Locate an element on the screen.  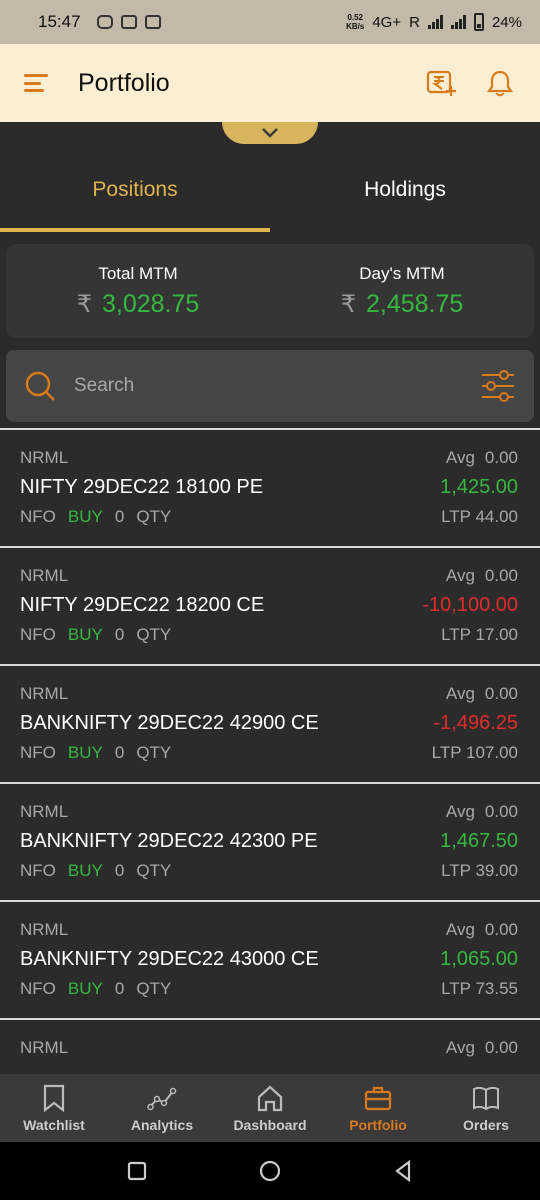
search-bar is located at coordinates (270, 386).